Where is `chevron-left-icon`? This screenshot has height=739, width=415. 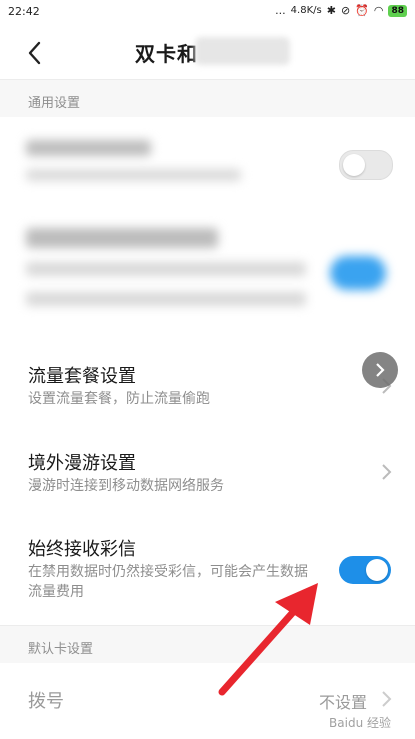
chevron-left-icon is located at coordinates (35, 53).